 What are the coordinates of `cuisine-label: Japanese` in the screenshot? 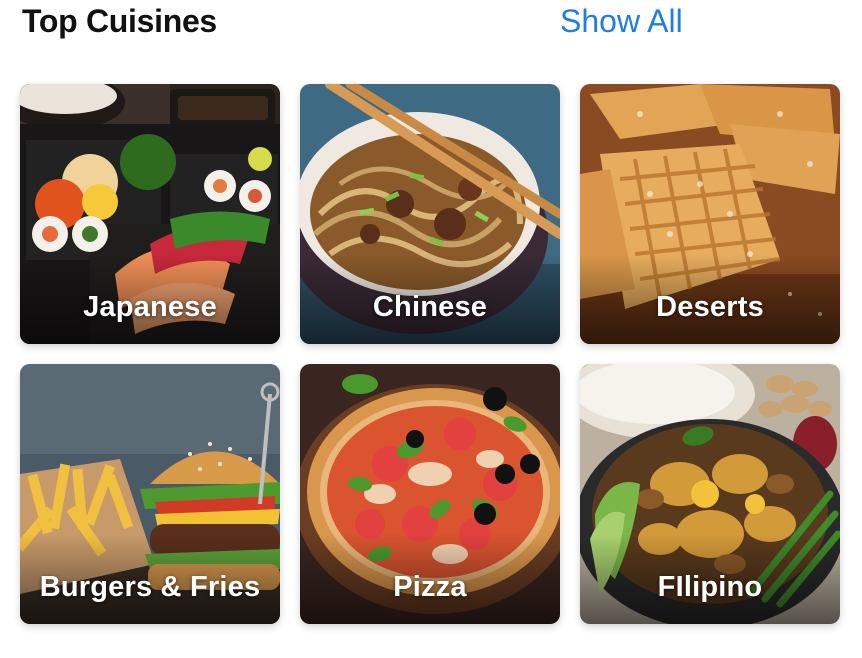 It's located at (150, 307).